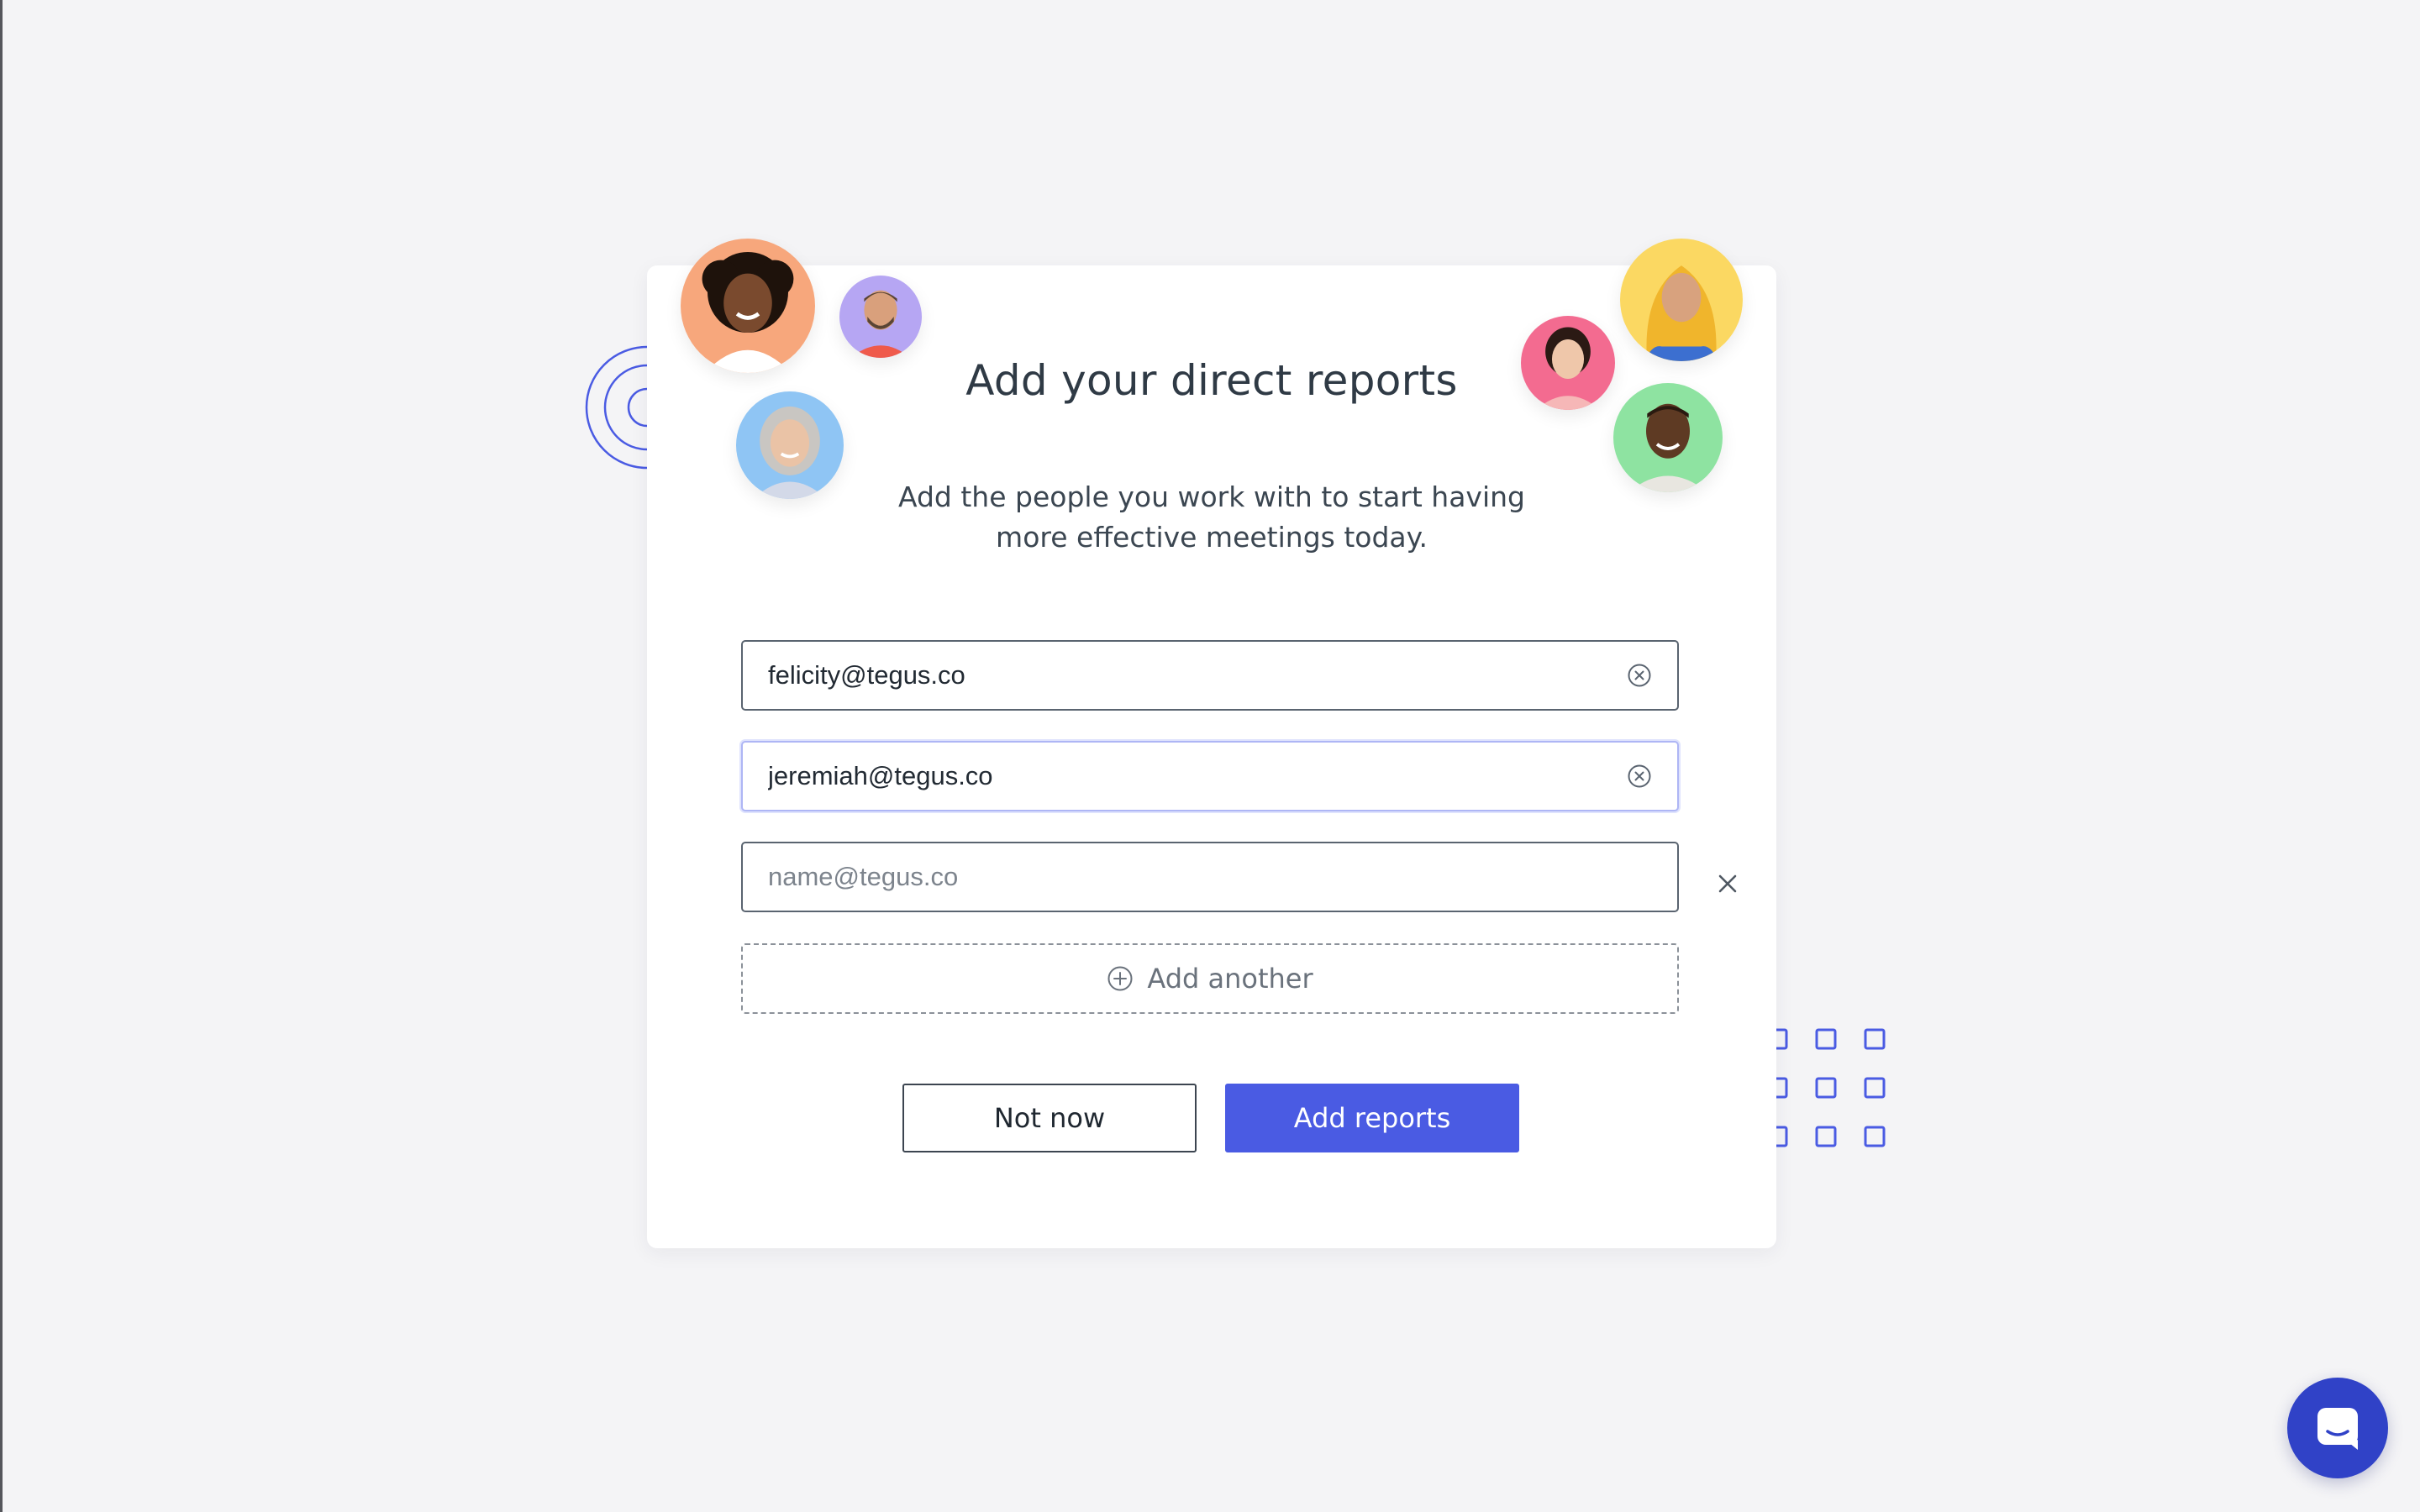 This screenshot has height=1512, width=2420. I want to click on concentric-arcs-decoration, so click(616, 407).